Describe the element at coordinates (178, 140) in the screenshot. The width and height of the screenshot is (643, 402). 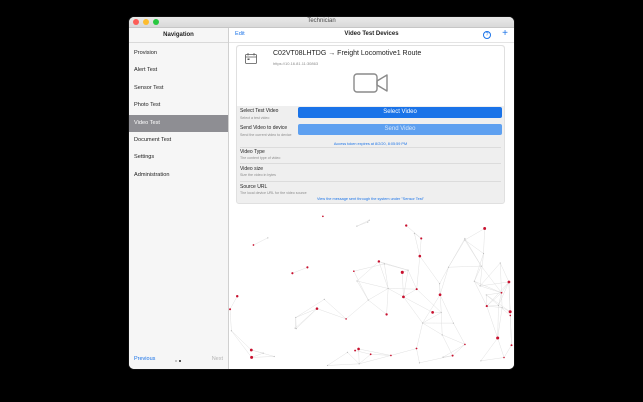
I see `sidebar-item-document-test: Document Test` at that location.